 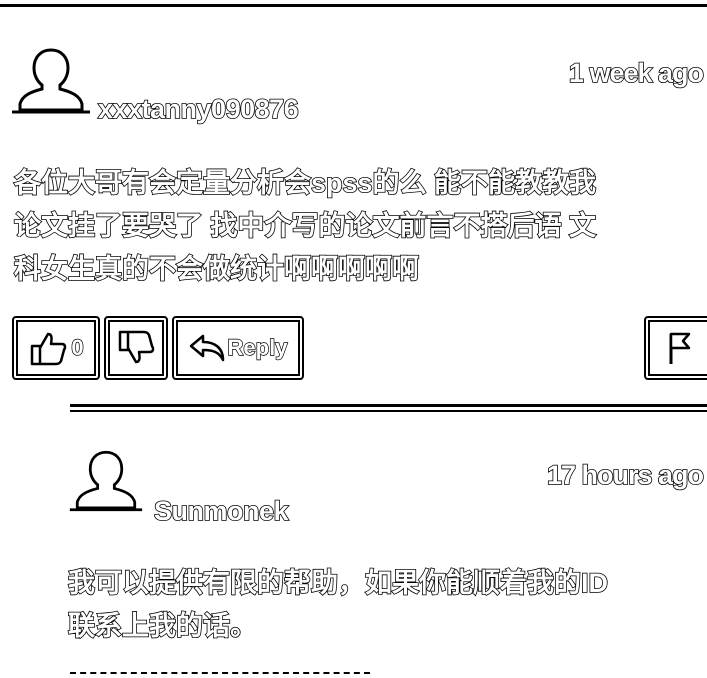 I want to click on comment-text-line: 联系上我的话。, so click(x=162, y=626).